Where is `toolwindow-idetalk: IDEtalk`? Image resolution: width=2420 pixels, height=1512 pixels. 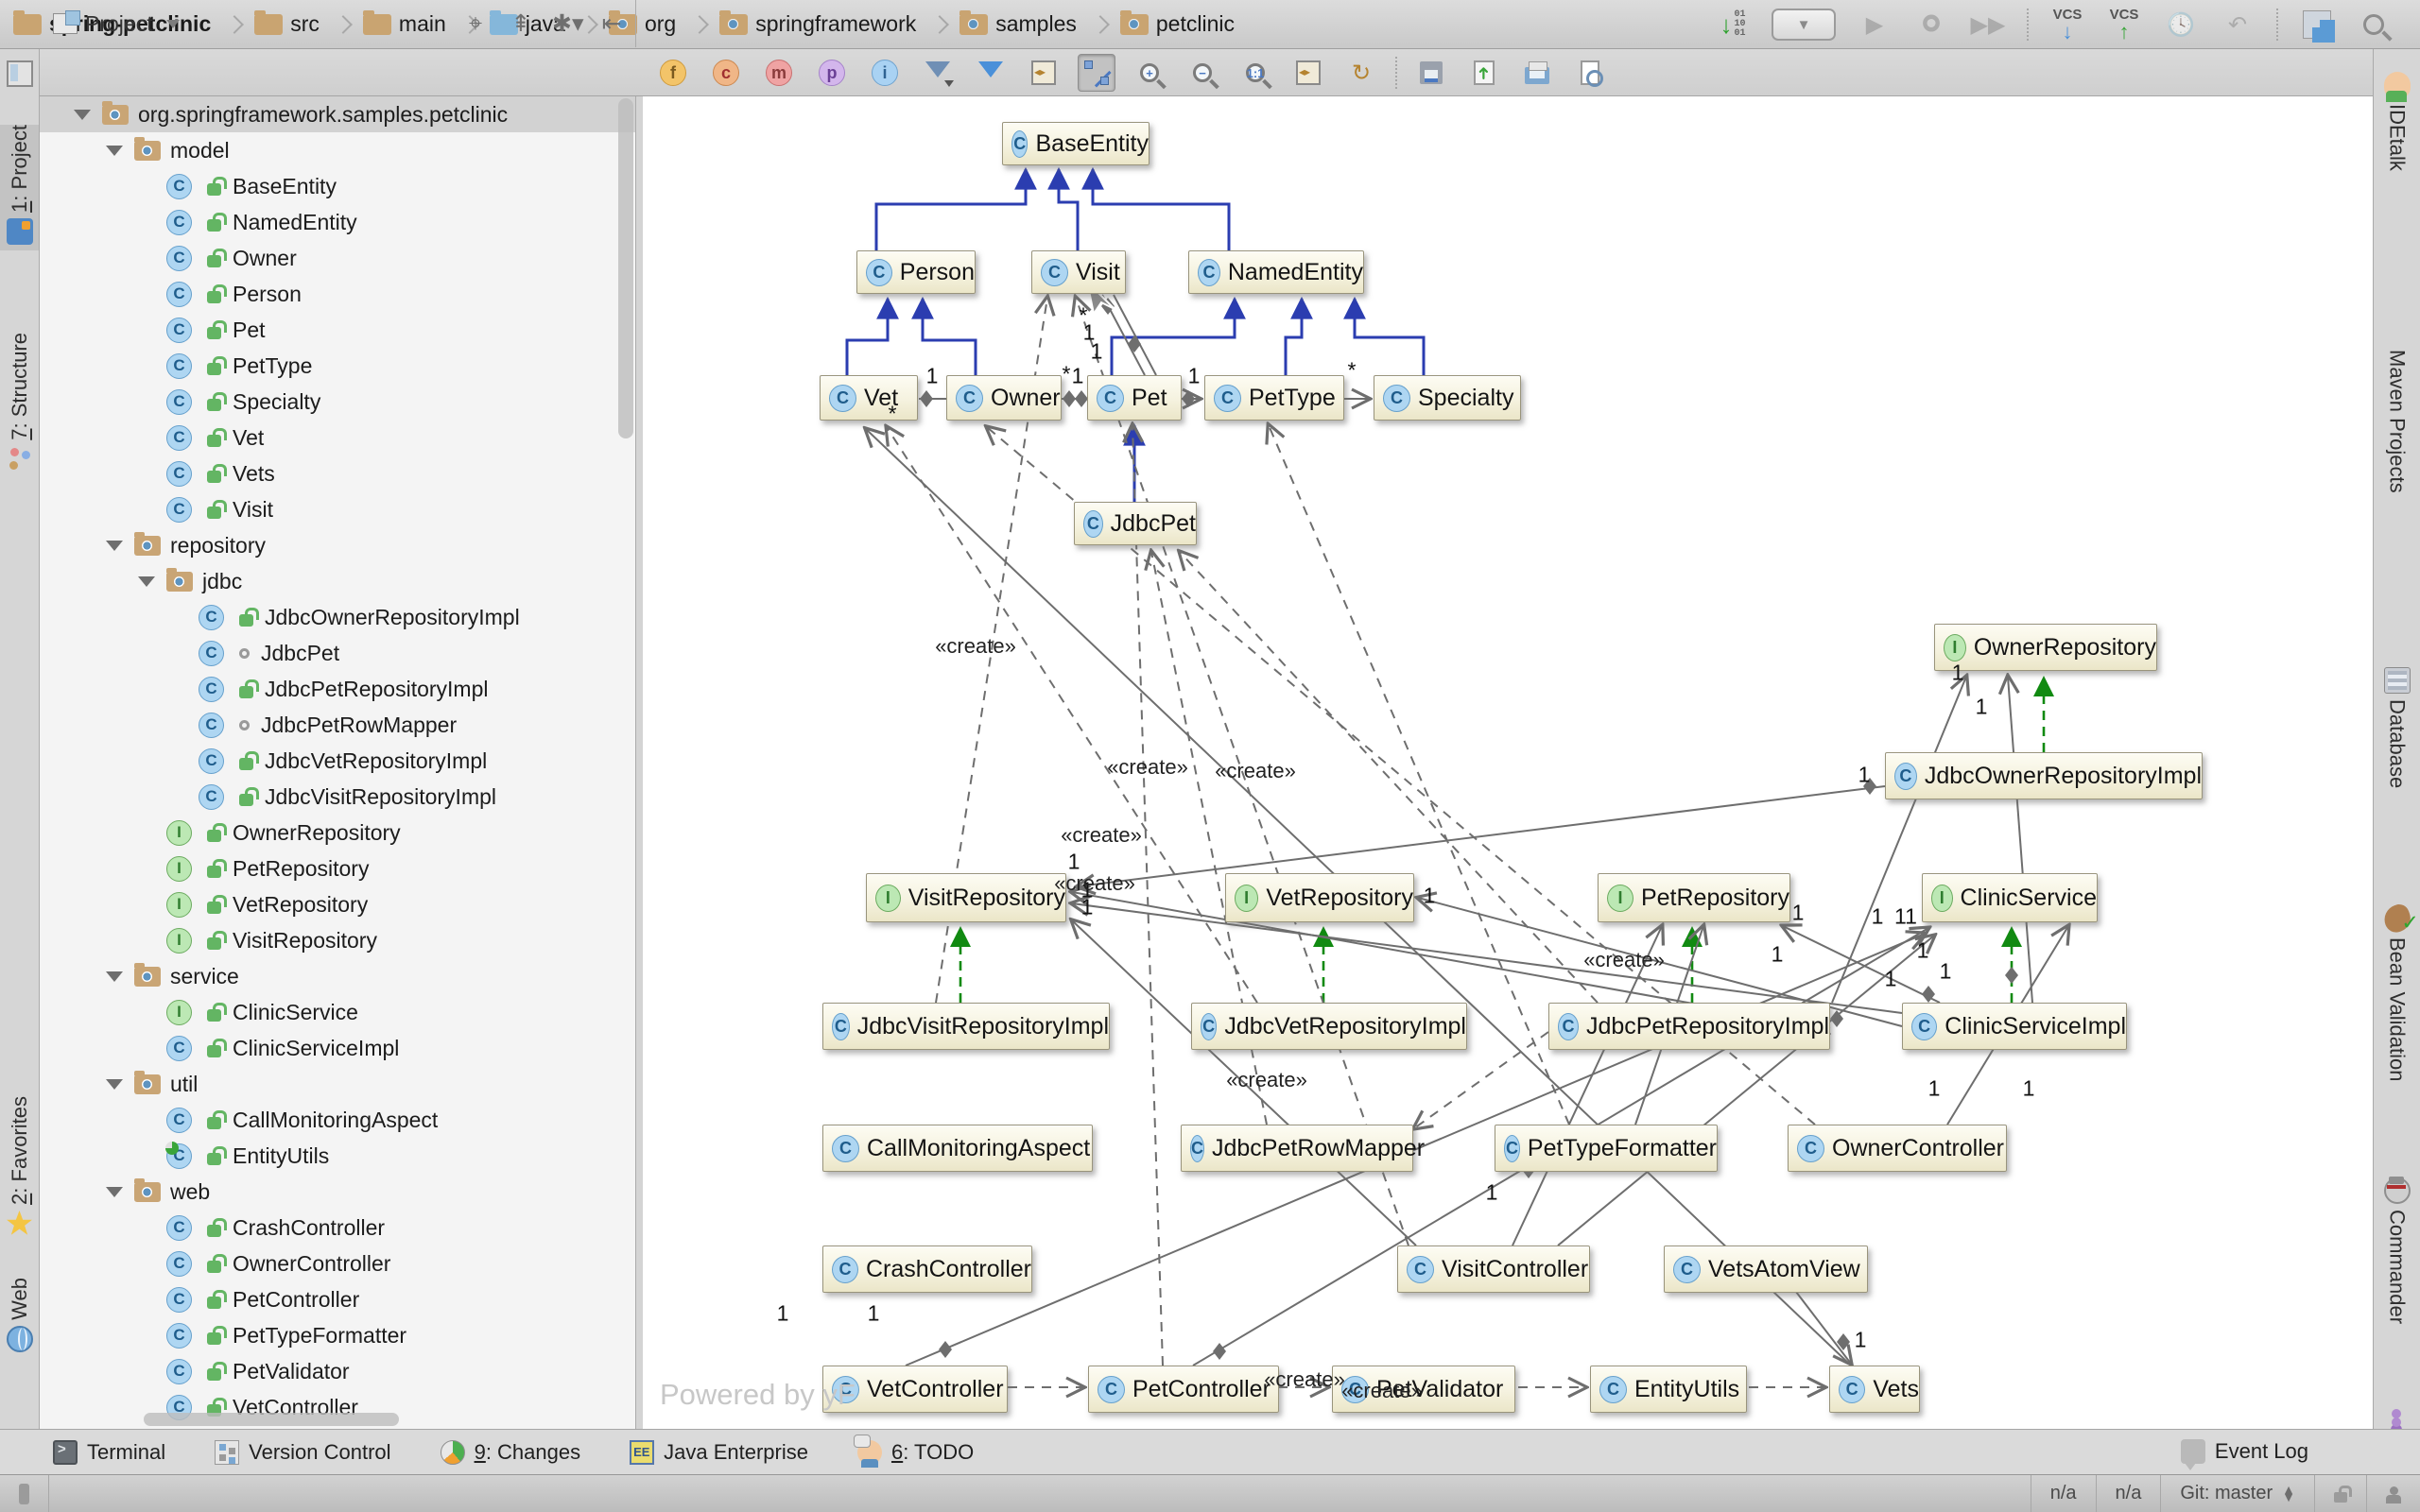 toolwindow-idetalk: IDEtalk is located at coordinates (2397, 118).